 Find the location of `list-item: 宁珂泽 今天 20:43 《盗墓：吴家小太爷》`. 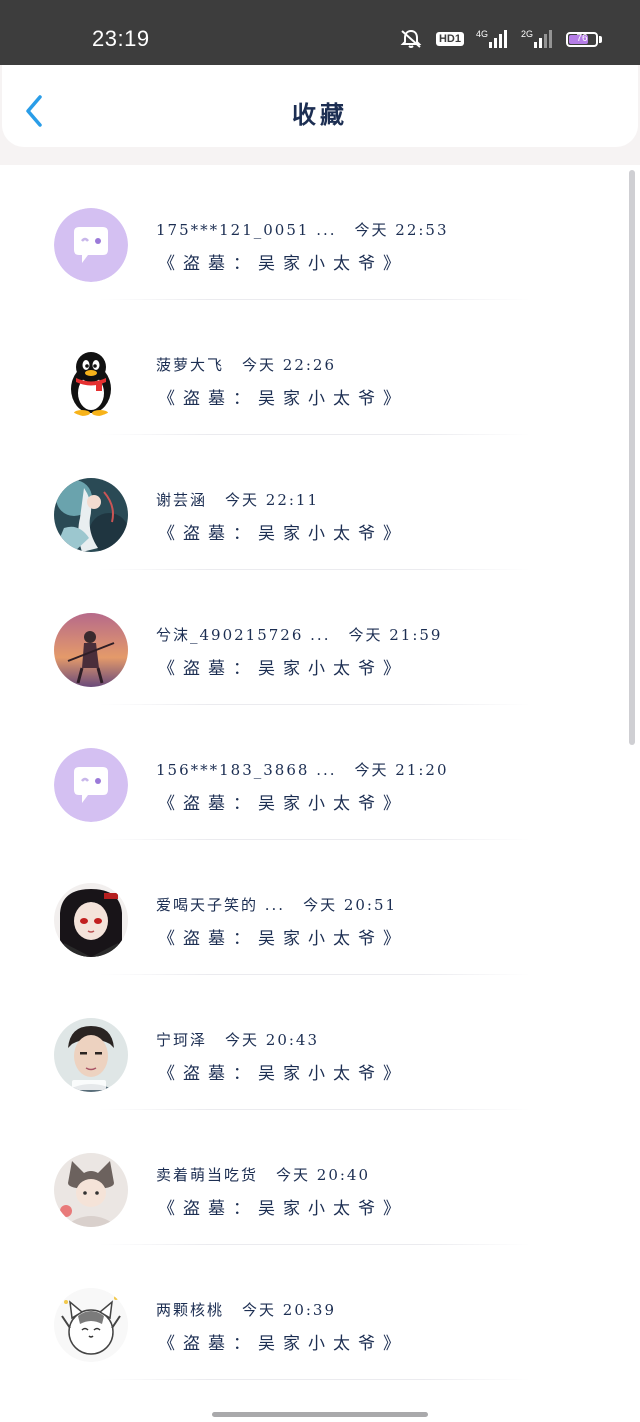

list-item: 宁珂泽 今天 20:43 《盗墓：吴家小太爷》 is located at coordinates (320, 1042).